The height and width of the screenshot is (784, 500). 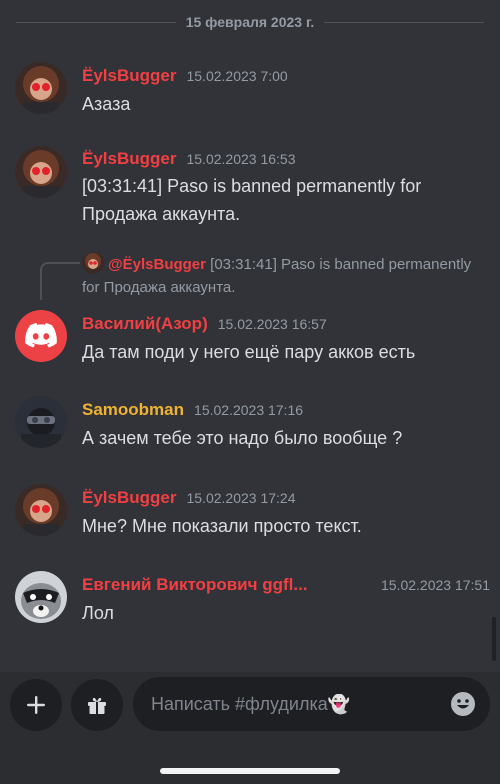 I want to click on timestamp: 15.02.2023 16:57, so click(x=272, y=324).